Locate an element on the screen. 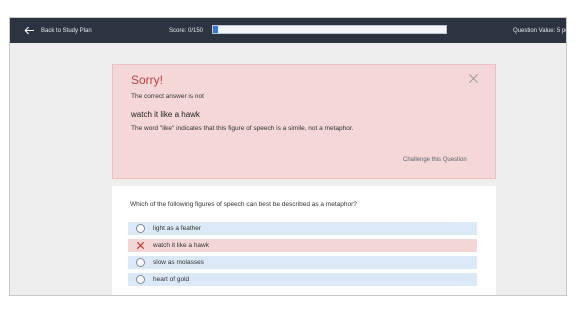  close-icon is located at coordinates (473, 78).